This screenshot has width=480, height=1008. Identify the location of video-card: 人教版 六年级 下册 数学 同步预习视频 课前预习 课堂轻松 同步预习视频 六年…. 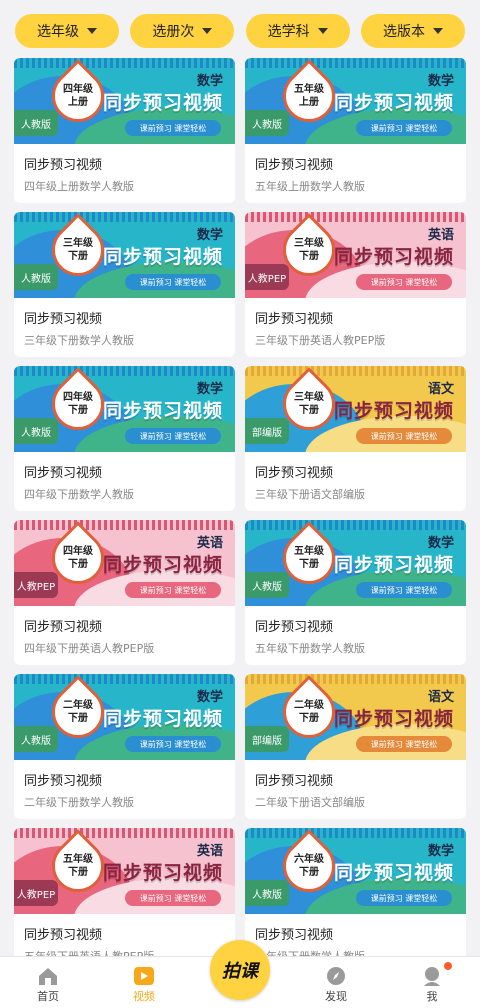
(355, 900).